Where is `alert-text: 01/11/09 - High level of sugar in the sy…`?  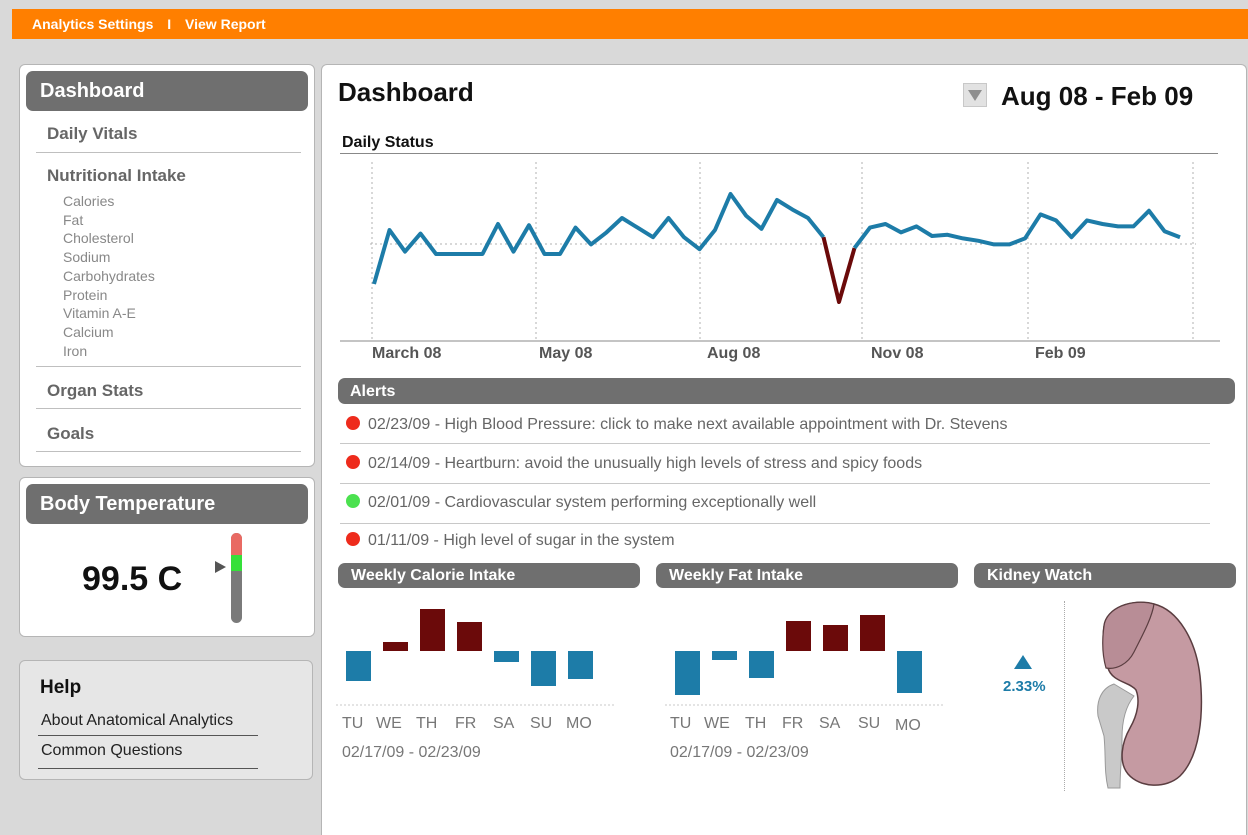
alert-text: 01/11/09 - High level of sugar in the sy… is located at coordinates (521, 540).